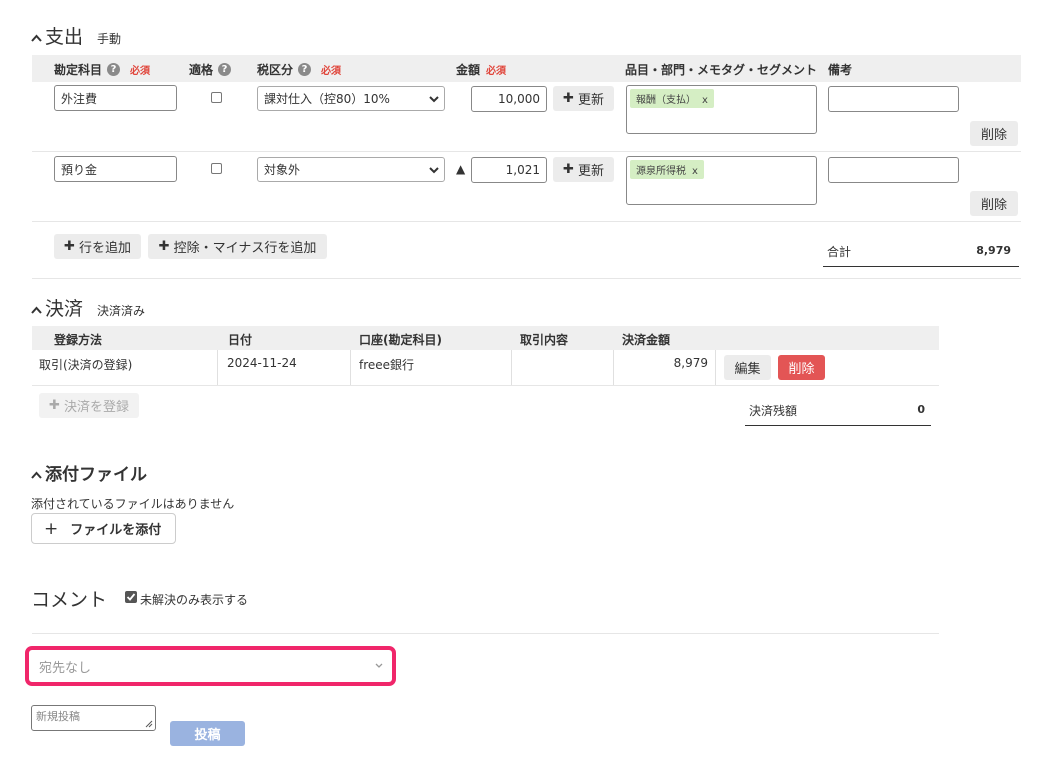 This screenshot has width=1044, height=765. I want to click on amount-input: 1,021, so click(509, 170).